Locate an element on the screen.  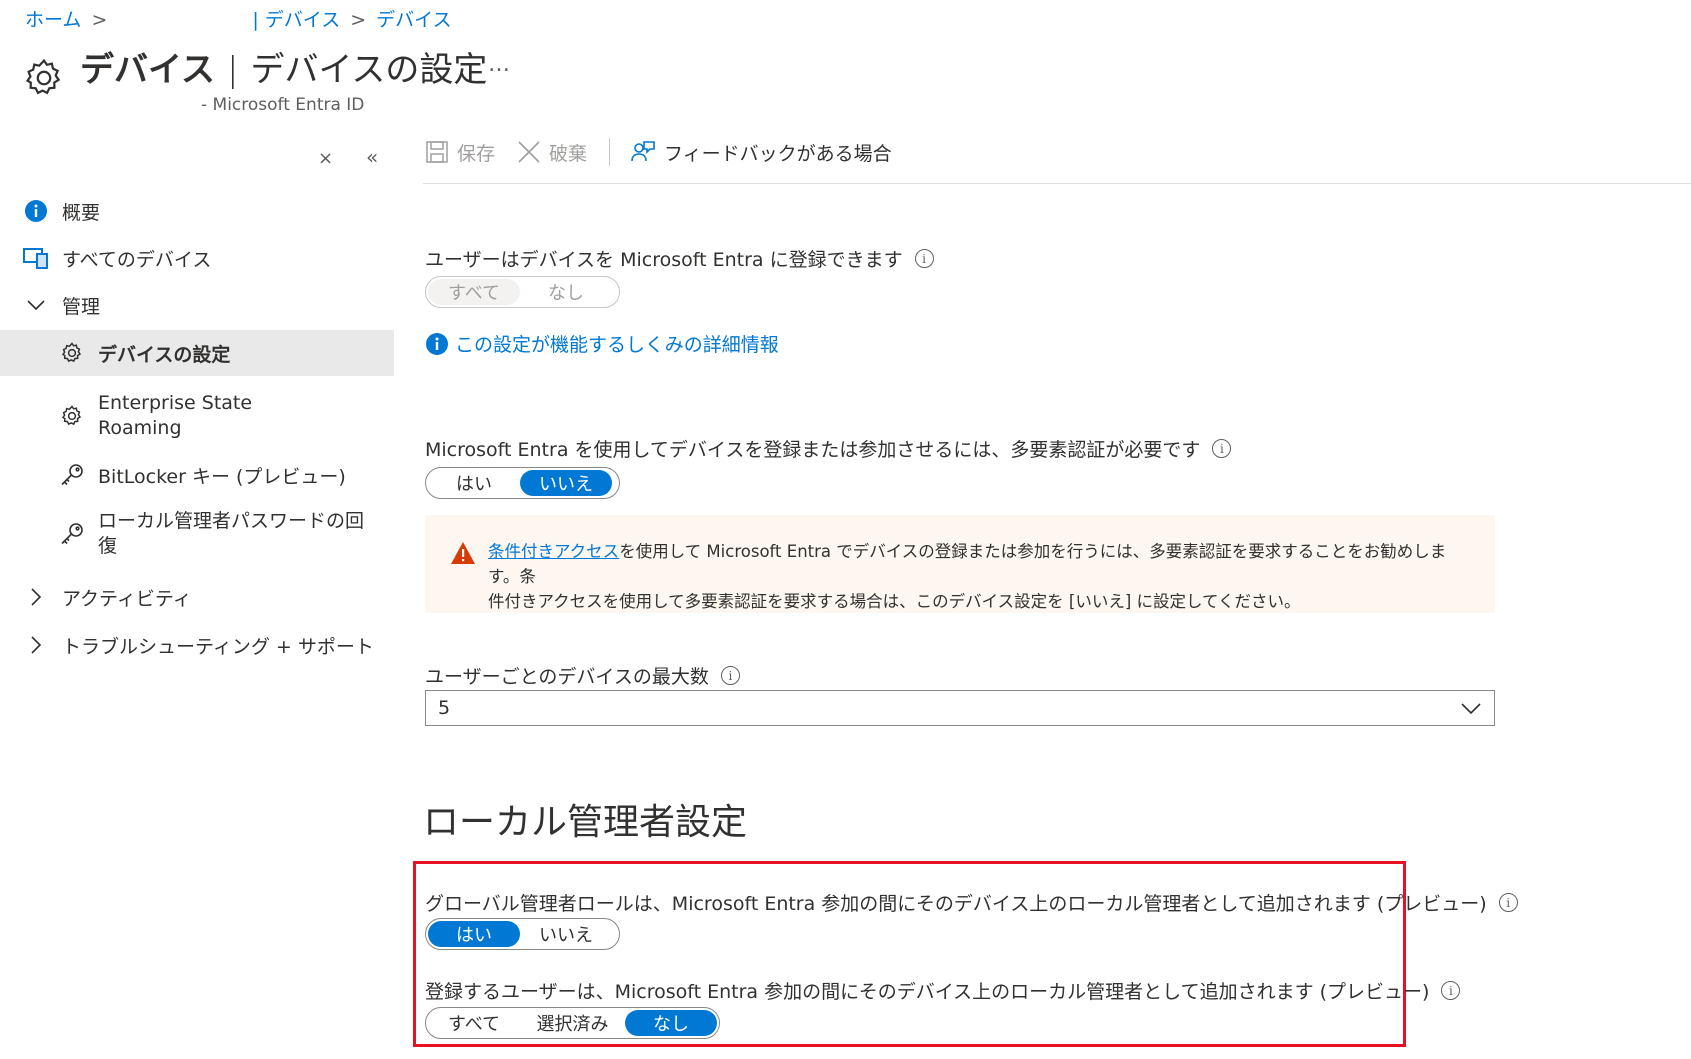
save-button: 保存 is located at coordinates (460, 152).